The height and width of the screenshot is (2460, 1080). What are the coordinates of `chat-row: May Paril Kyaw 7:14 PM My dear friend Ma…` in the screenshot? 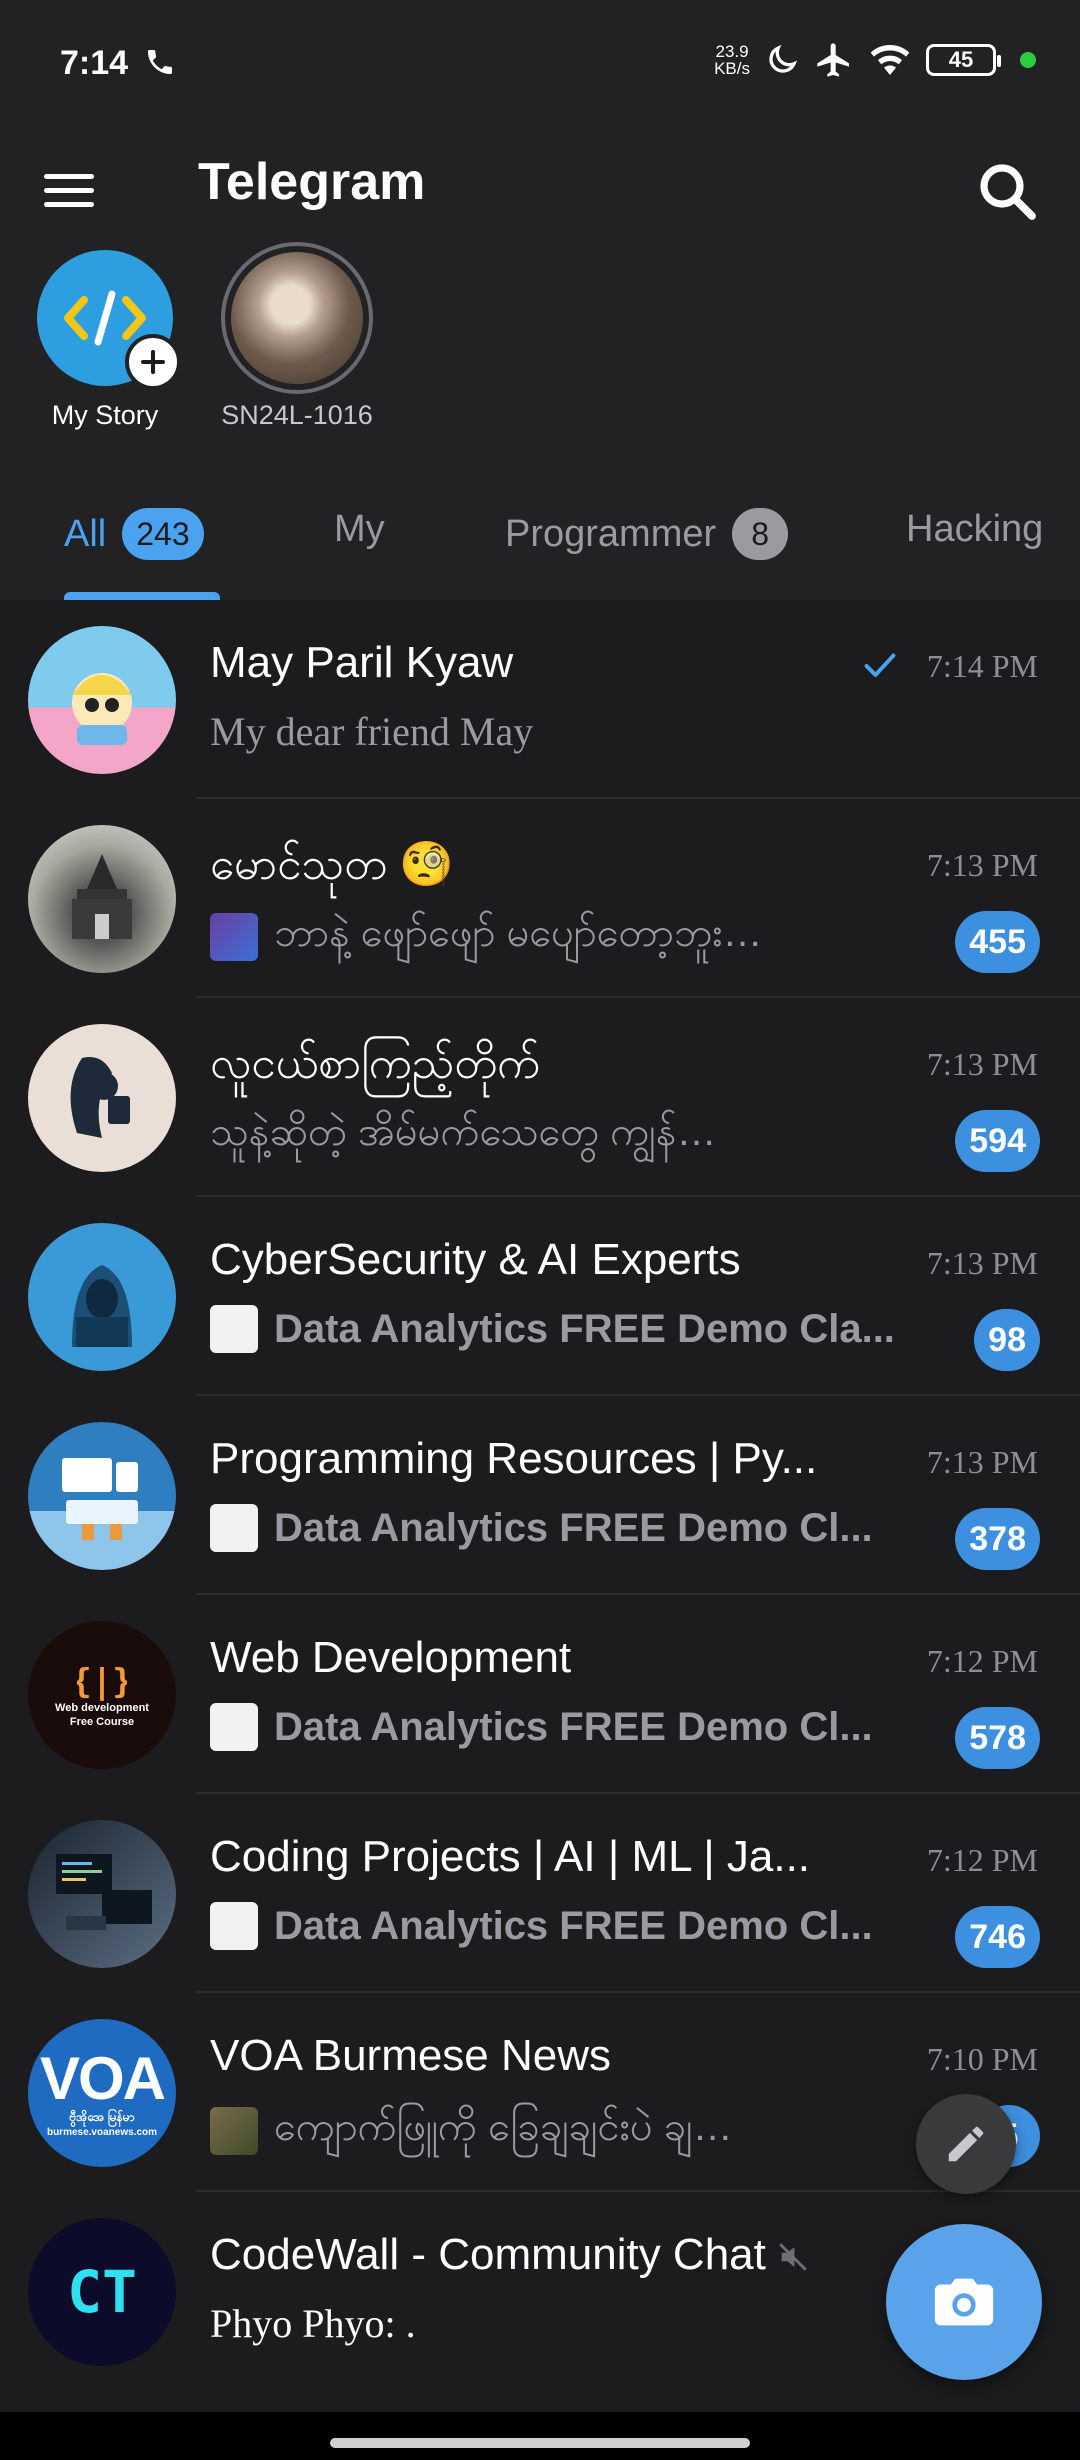 It's located at (540, 699).